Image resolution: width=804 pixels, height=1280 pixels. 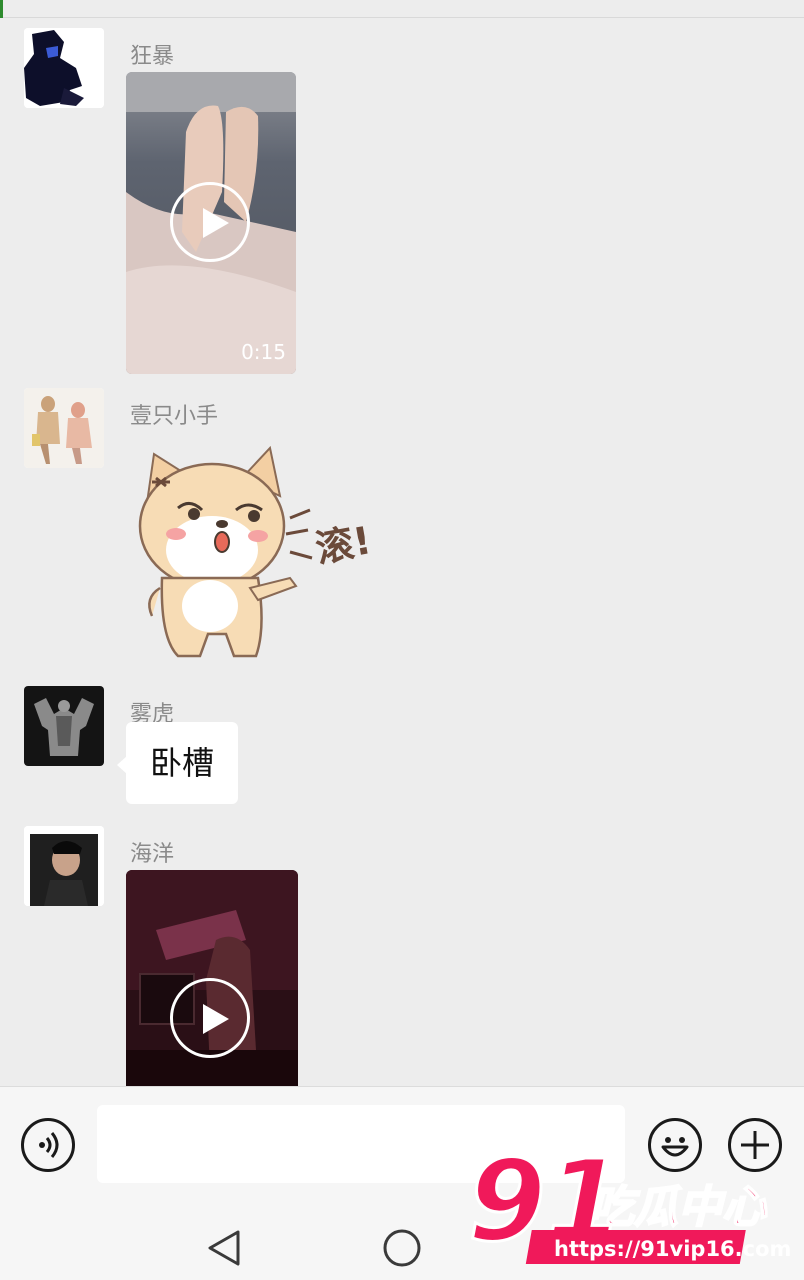 I want to click on message-item: 雾虎 卧槽, so click(x=402, y=751).